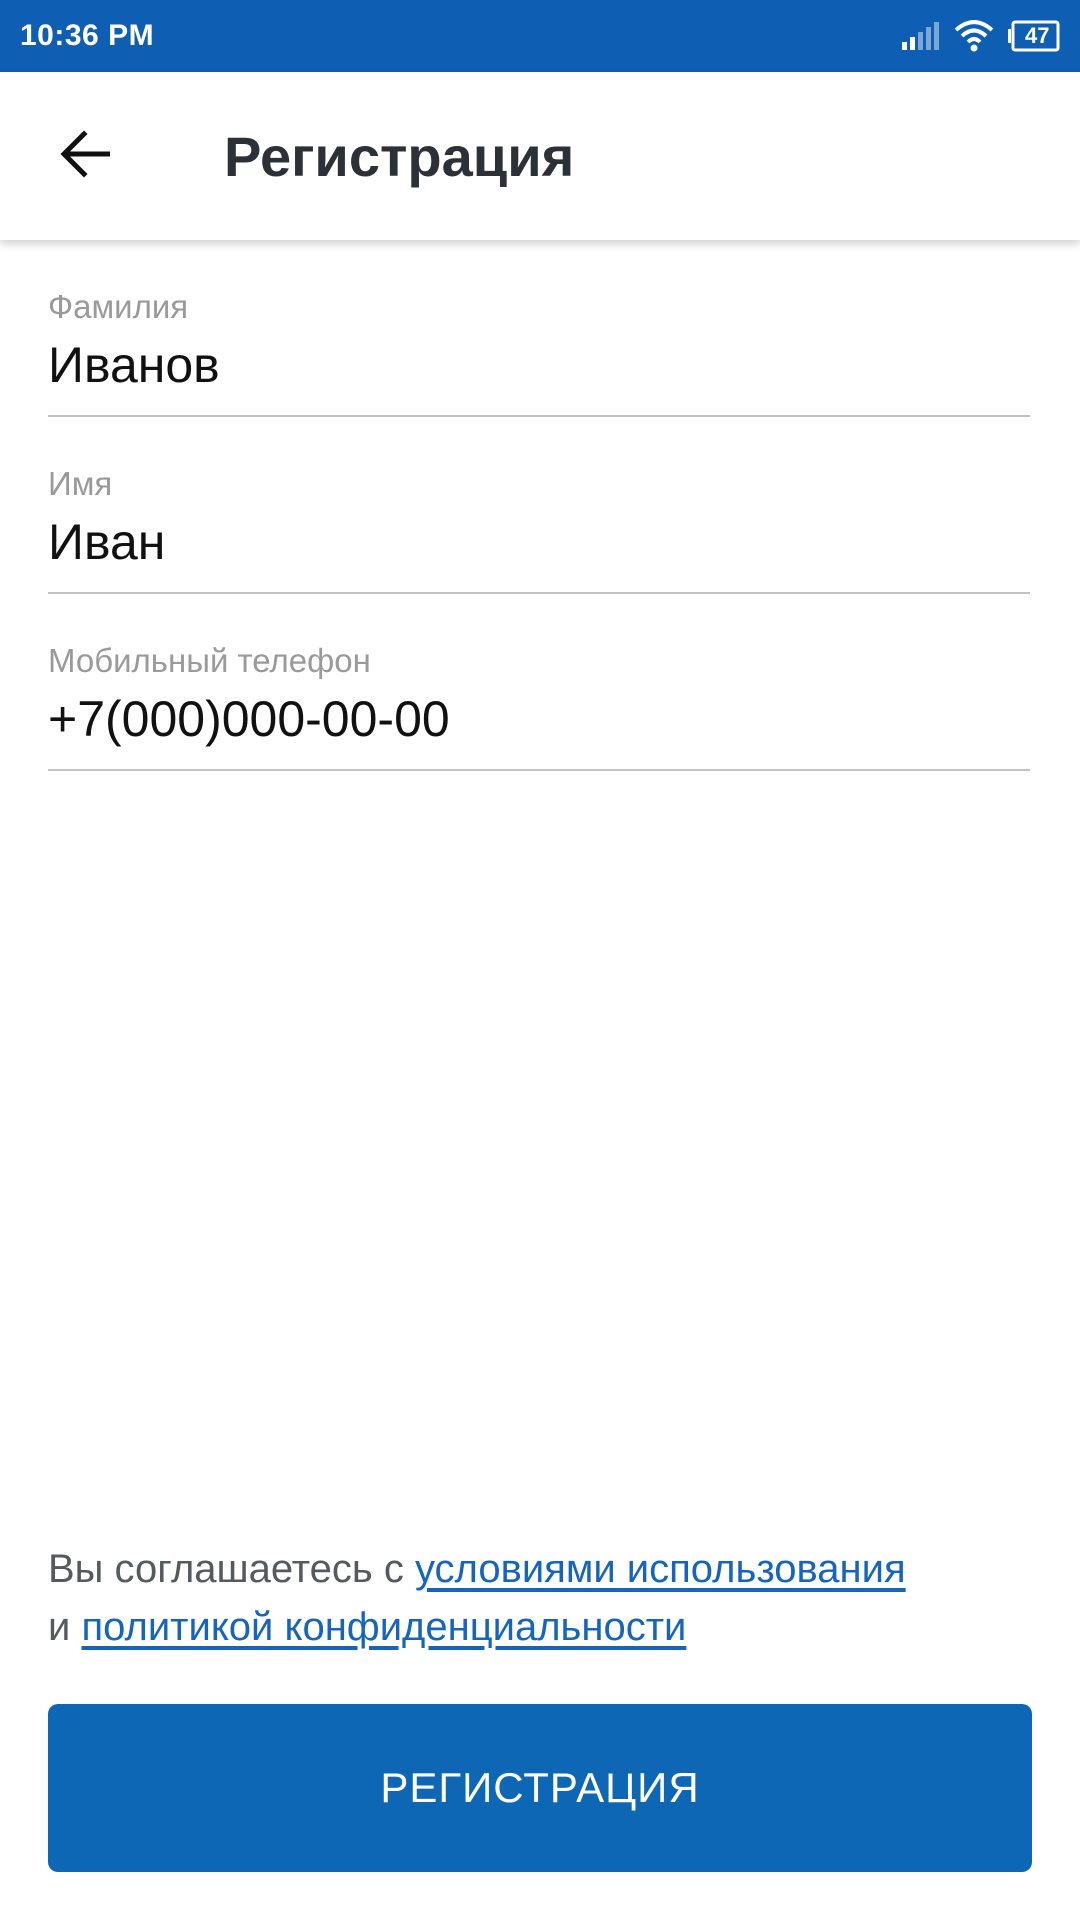  What do you see at coordinates (118, 306) in the screenshot?
I see `last-name-label: Фамилия` at bounding box center [118, 306].